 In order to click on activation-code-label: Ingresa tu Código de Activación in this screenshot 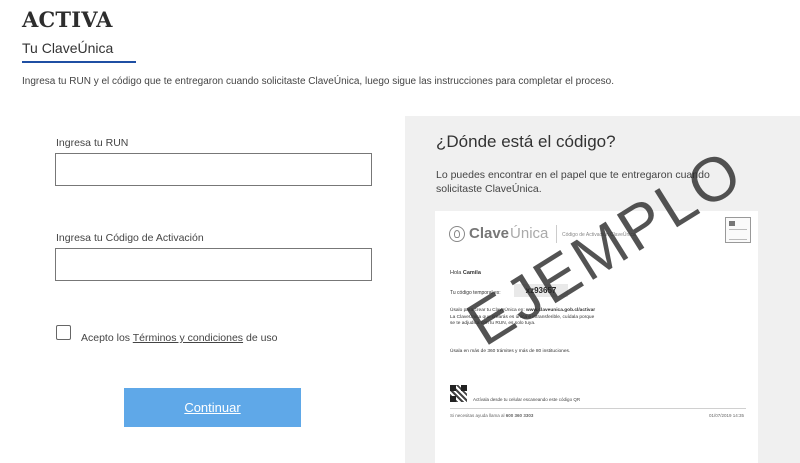, I will do `click(130, 238)`.